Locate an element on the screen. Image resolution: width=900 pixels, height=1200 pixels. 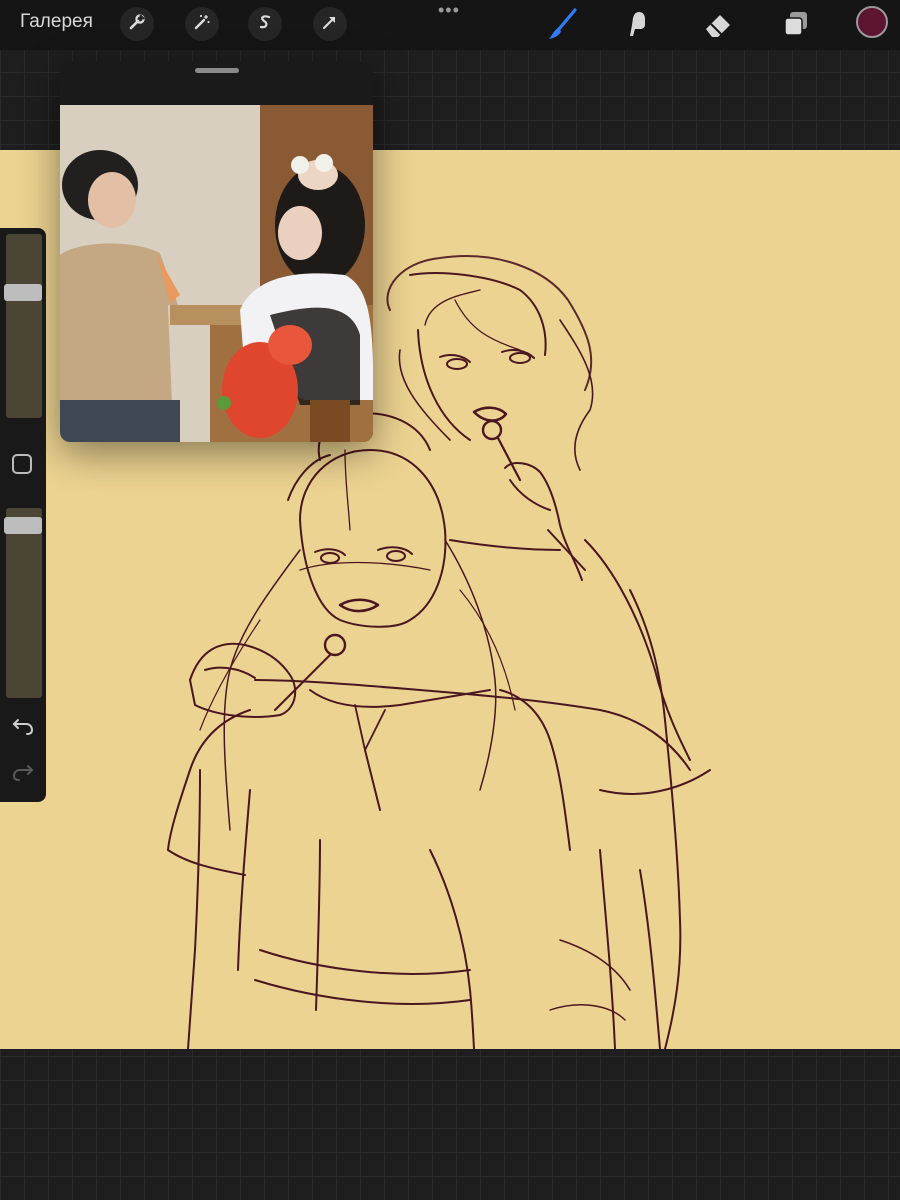
smudge-tool-button is located at coordinates (639, 26).